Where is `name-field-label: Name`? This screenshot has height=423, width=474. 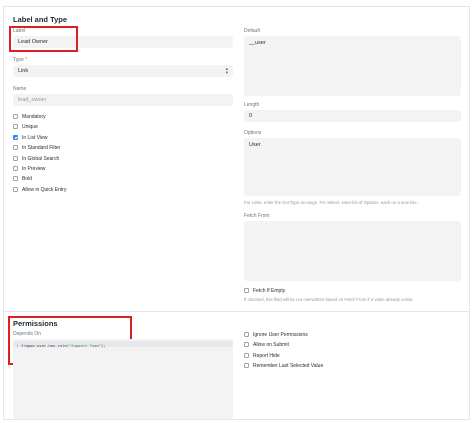
name-field-label: Name is located at coordinates (20, 89).